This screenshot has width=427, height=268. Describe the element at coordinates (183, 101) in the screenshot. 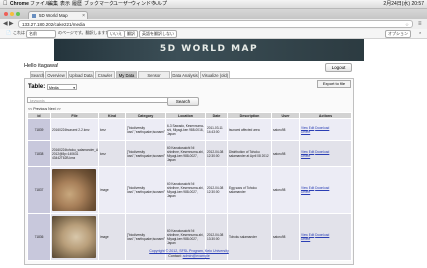

I see `search-button: Search` at that location.